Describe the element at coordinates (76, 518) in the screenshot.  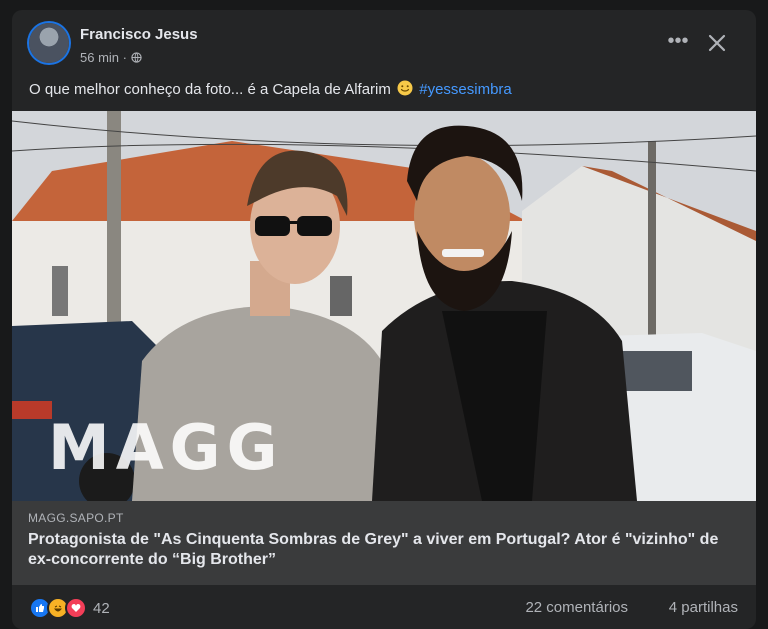
I see `link-domain: MAGG.SAPO.PT` at that location.